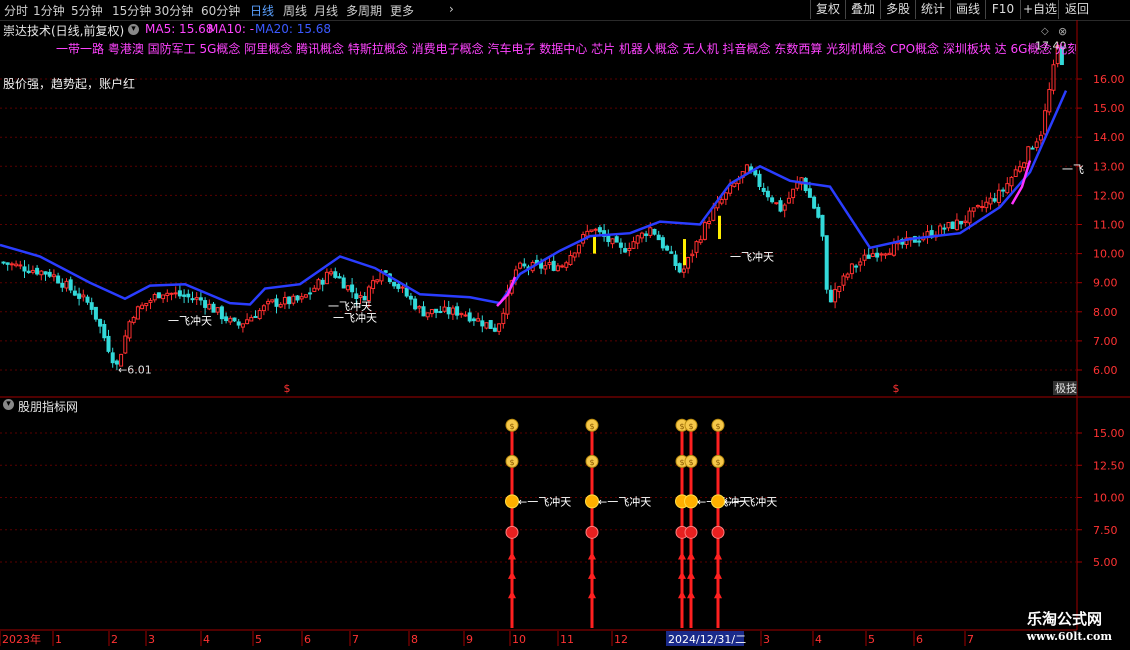  I want to click on timeframe-tab-10: 更多, so click(402, 10).